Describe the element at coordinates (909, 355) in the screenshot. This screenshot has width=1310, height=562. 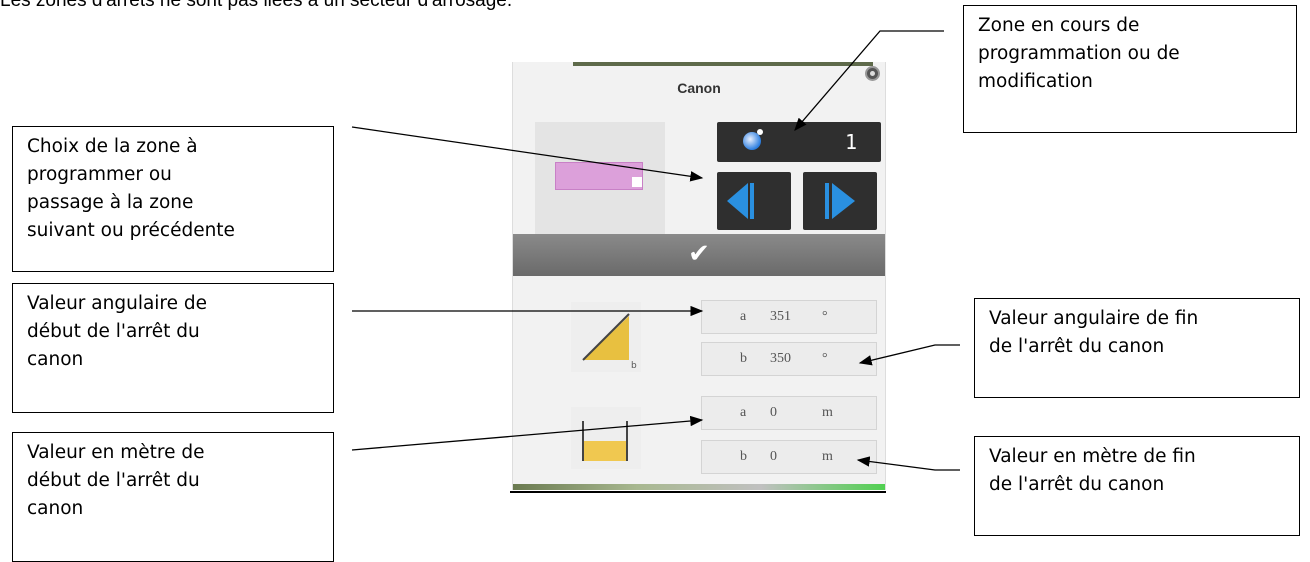
I see `arrow-end-angle` at that location.